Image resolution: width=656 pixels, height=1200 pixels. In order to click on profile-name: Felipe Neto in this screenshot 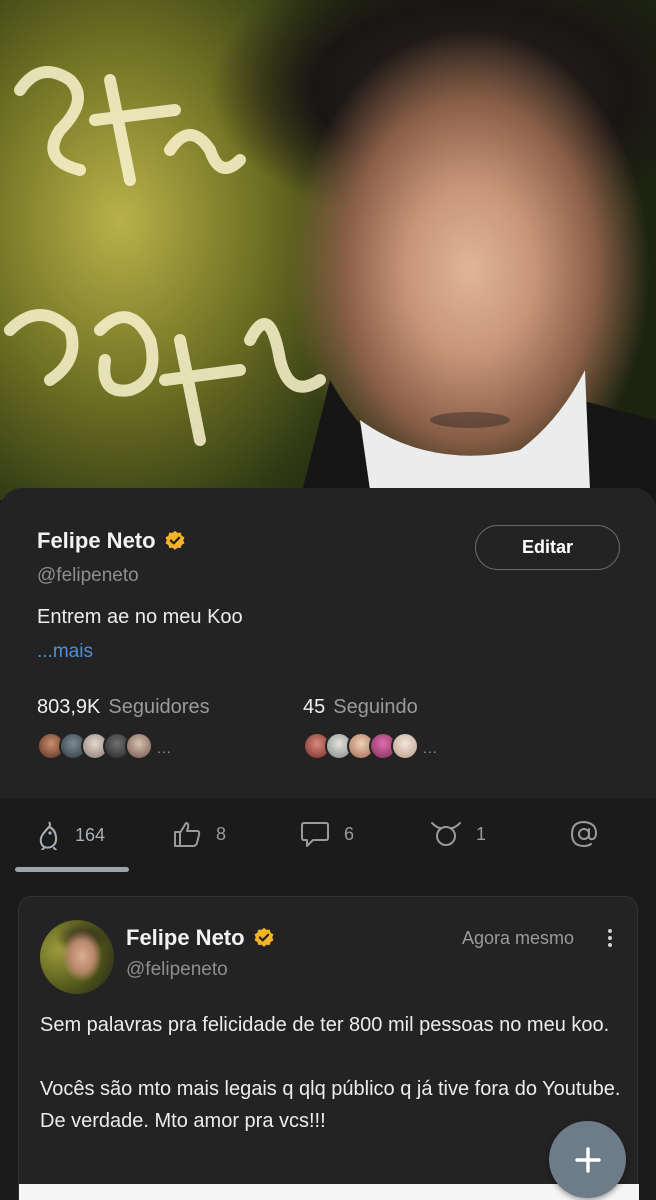, I will do `click(96, 540)`.